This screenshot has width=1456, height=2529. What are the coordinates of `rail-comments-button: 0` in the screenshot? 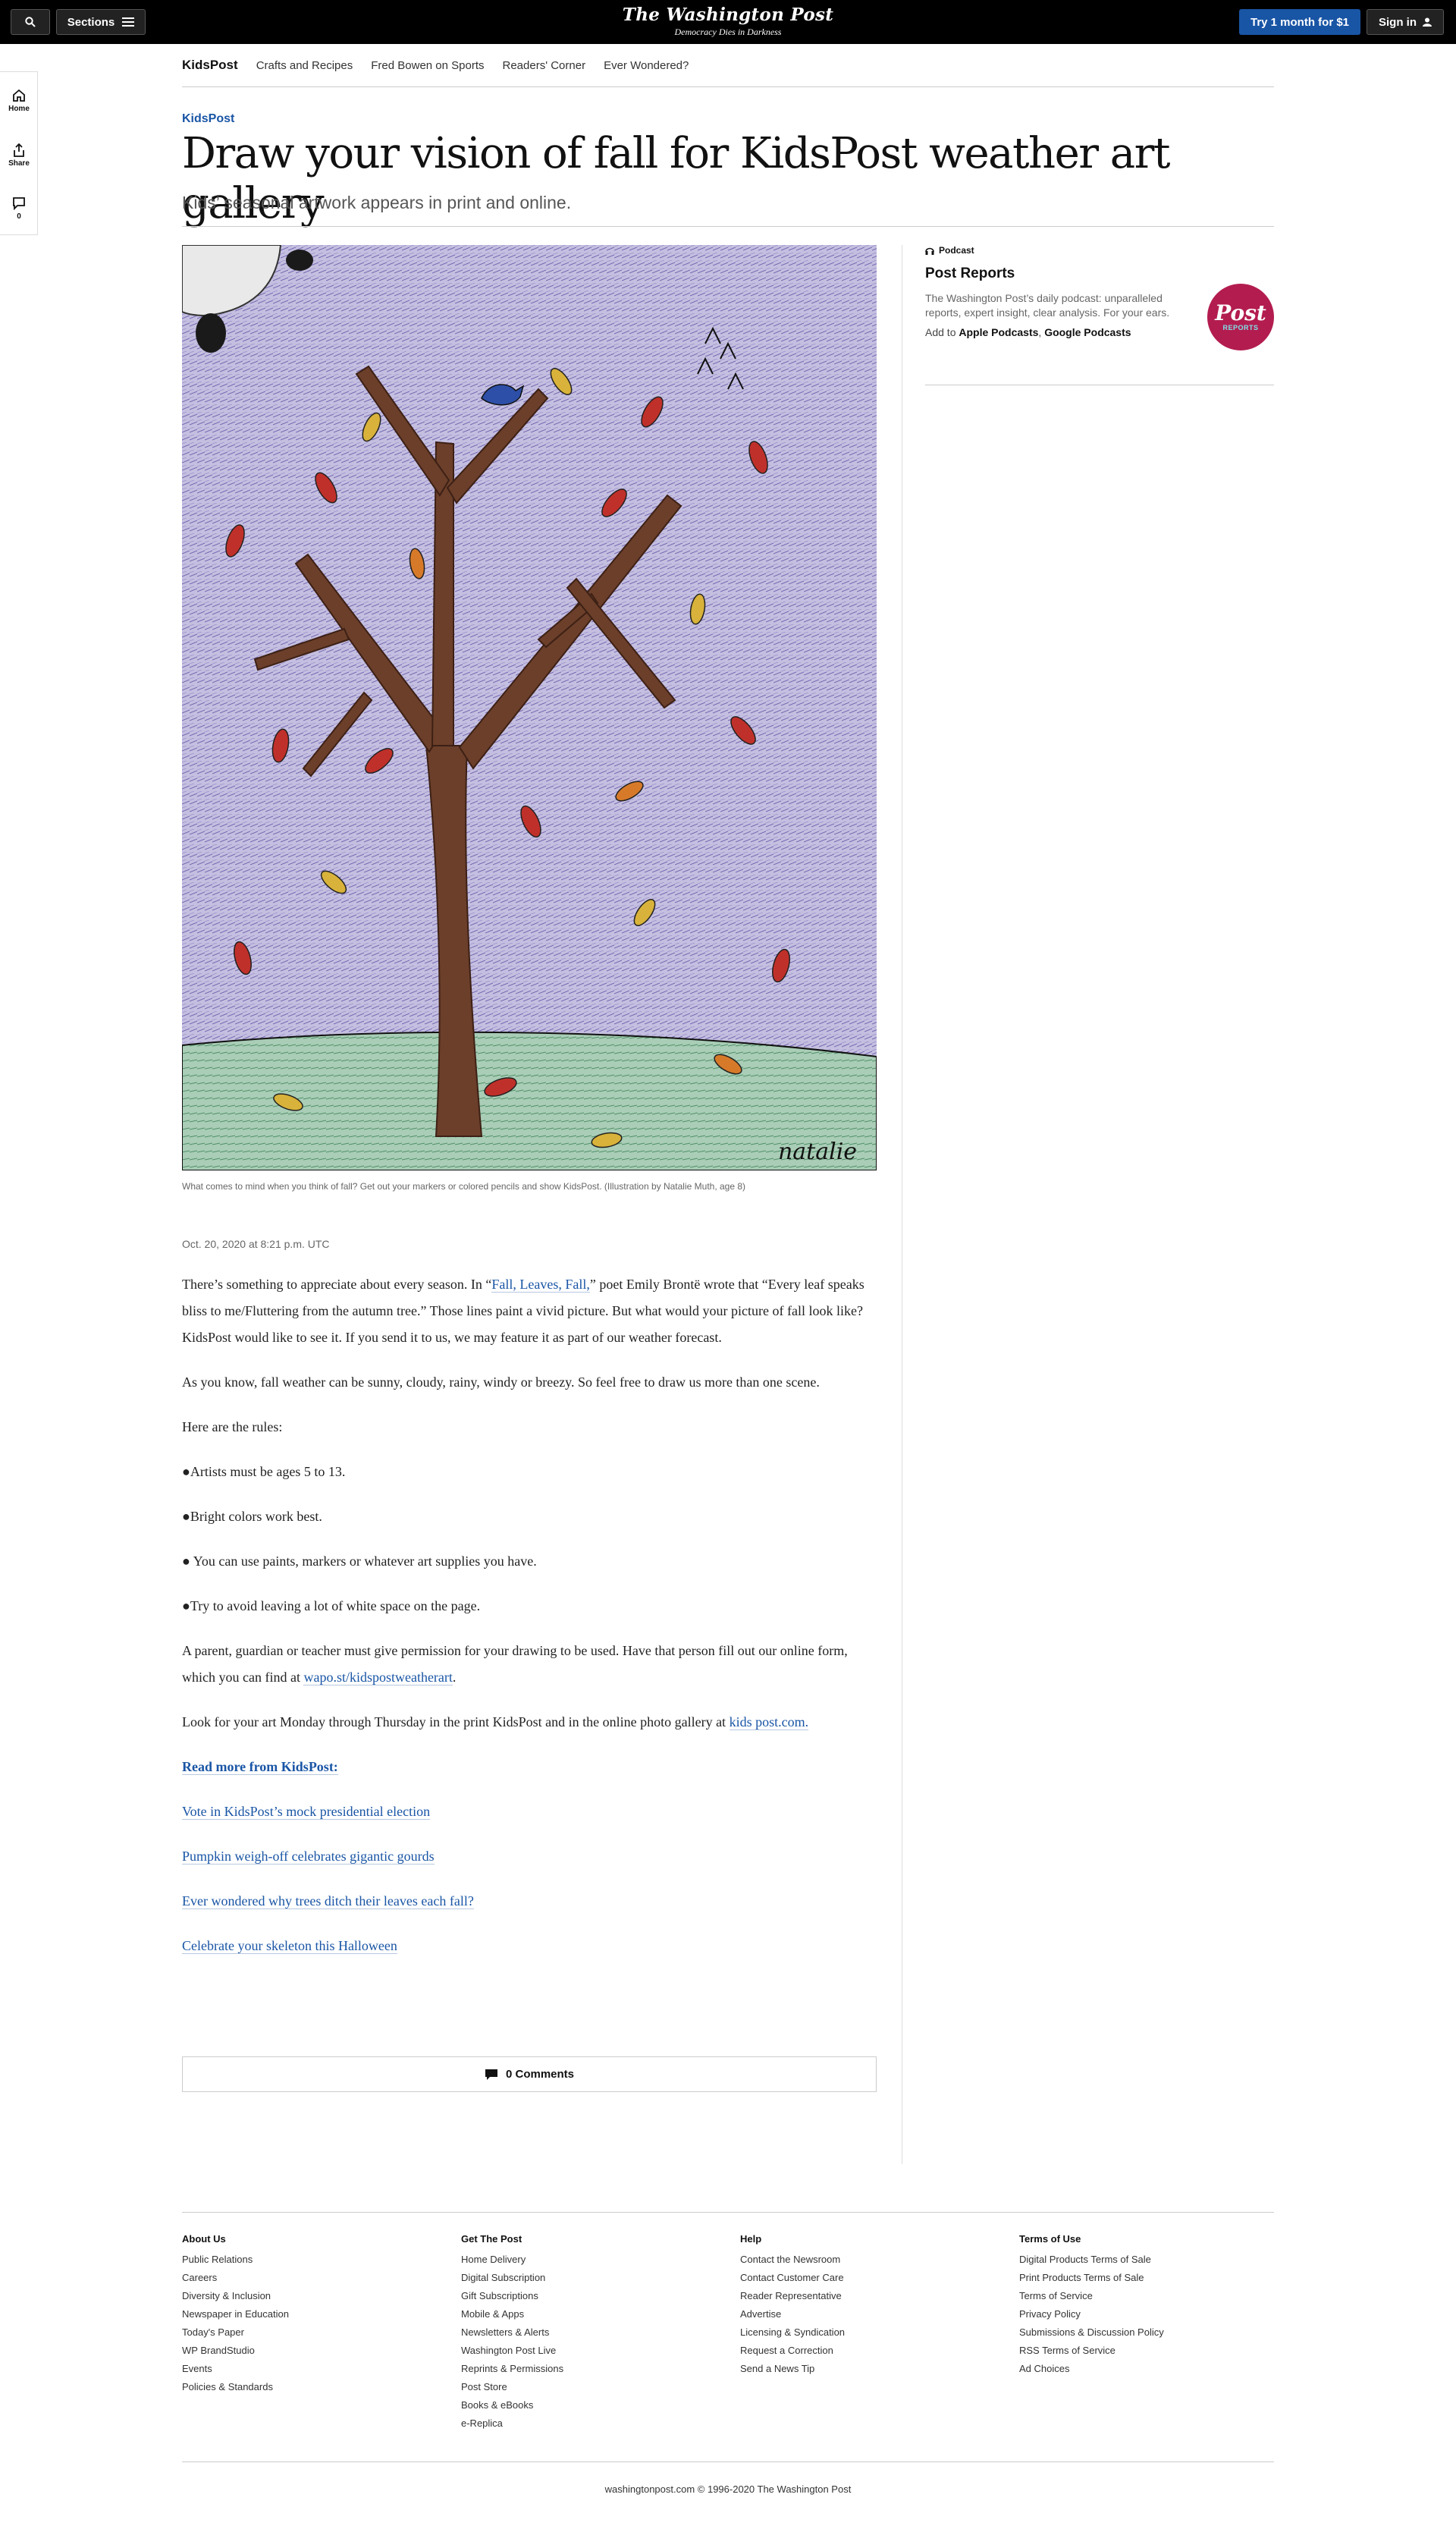 It's located at (19, 208).